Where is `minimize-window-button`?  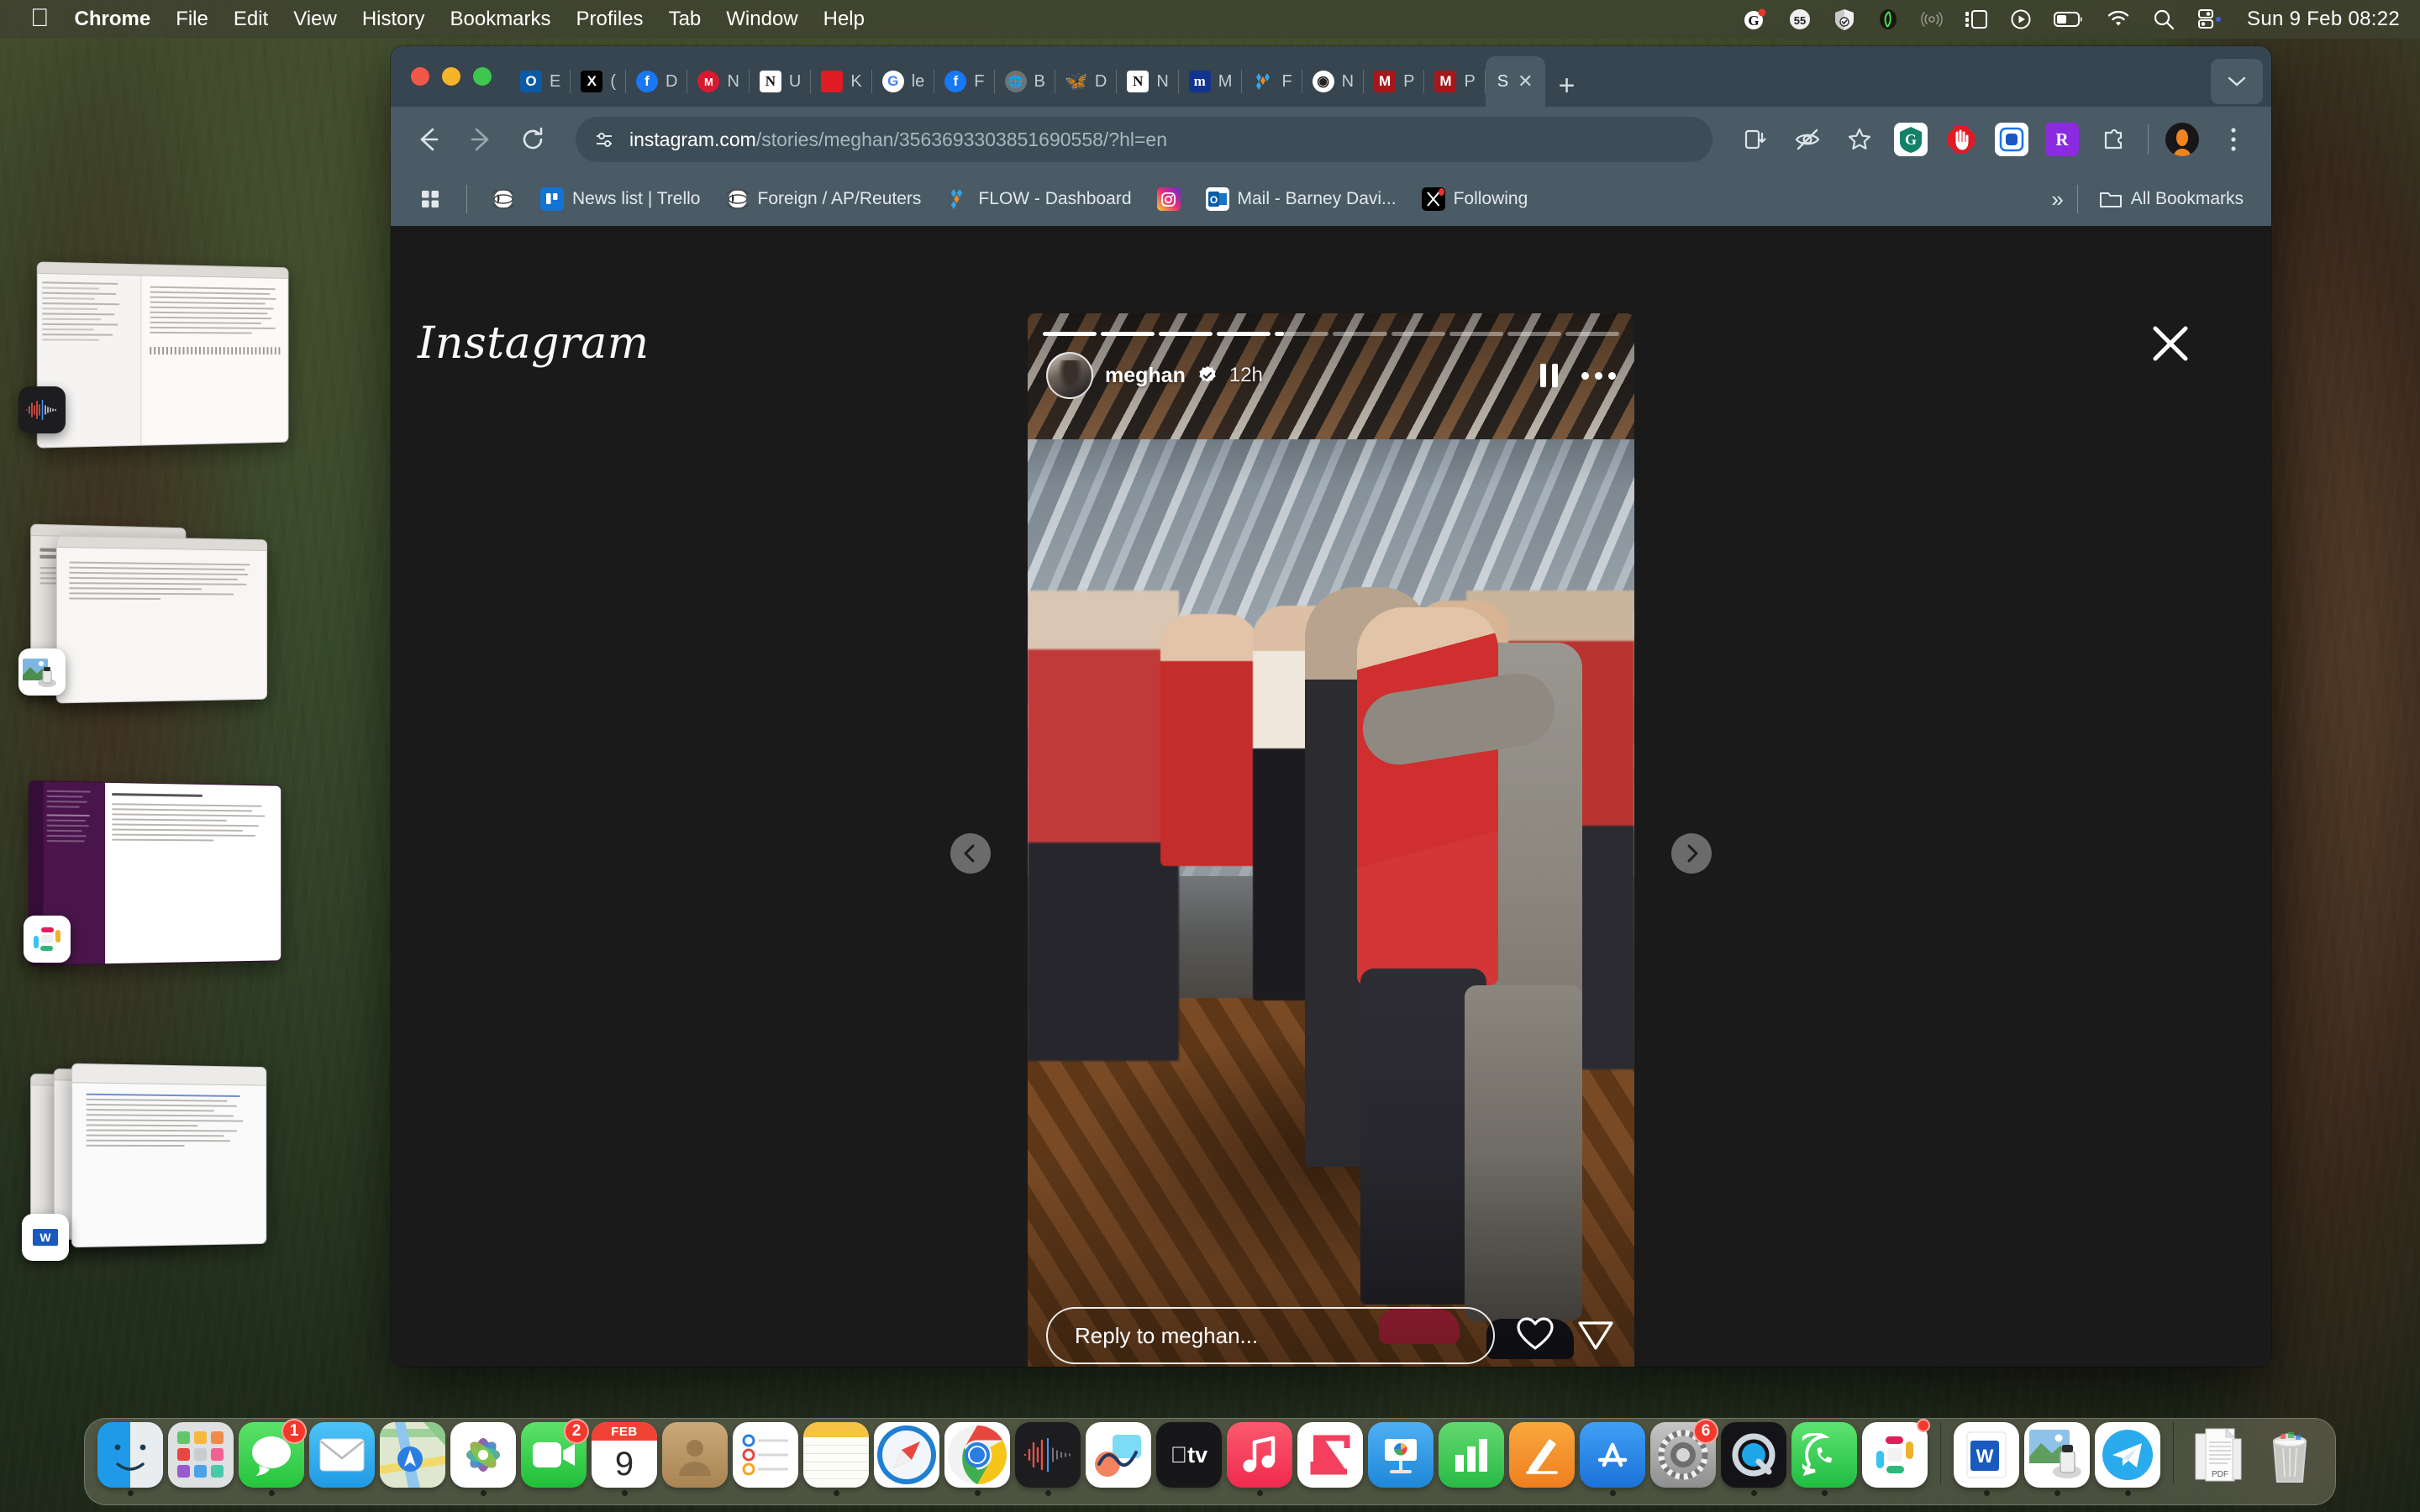 minimize-window-button is located at coordinates (451, 76).